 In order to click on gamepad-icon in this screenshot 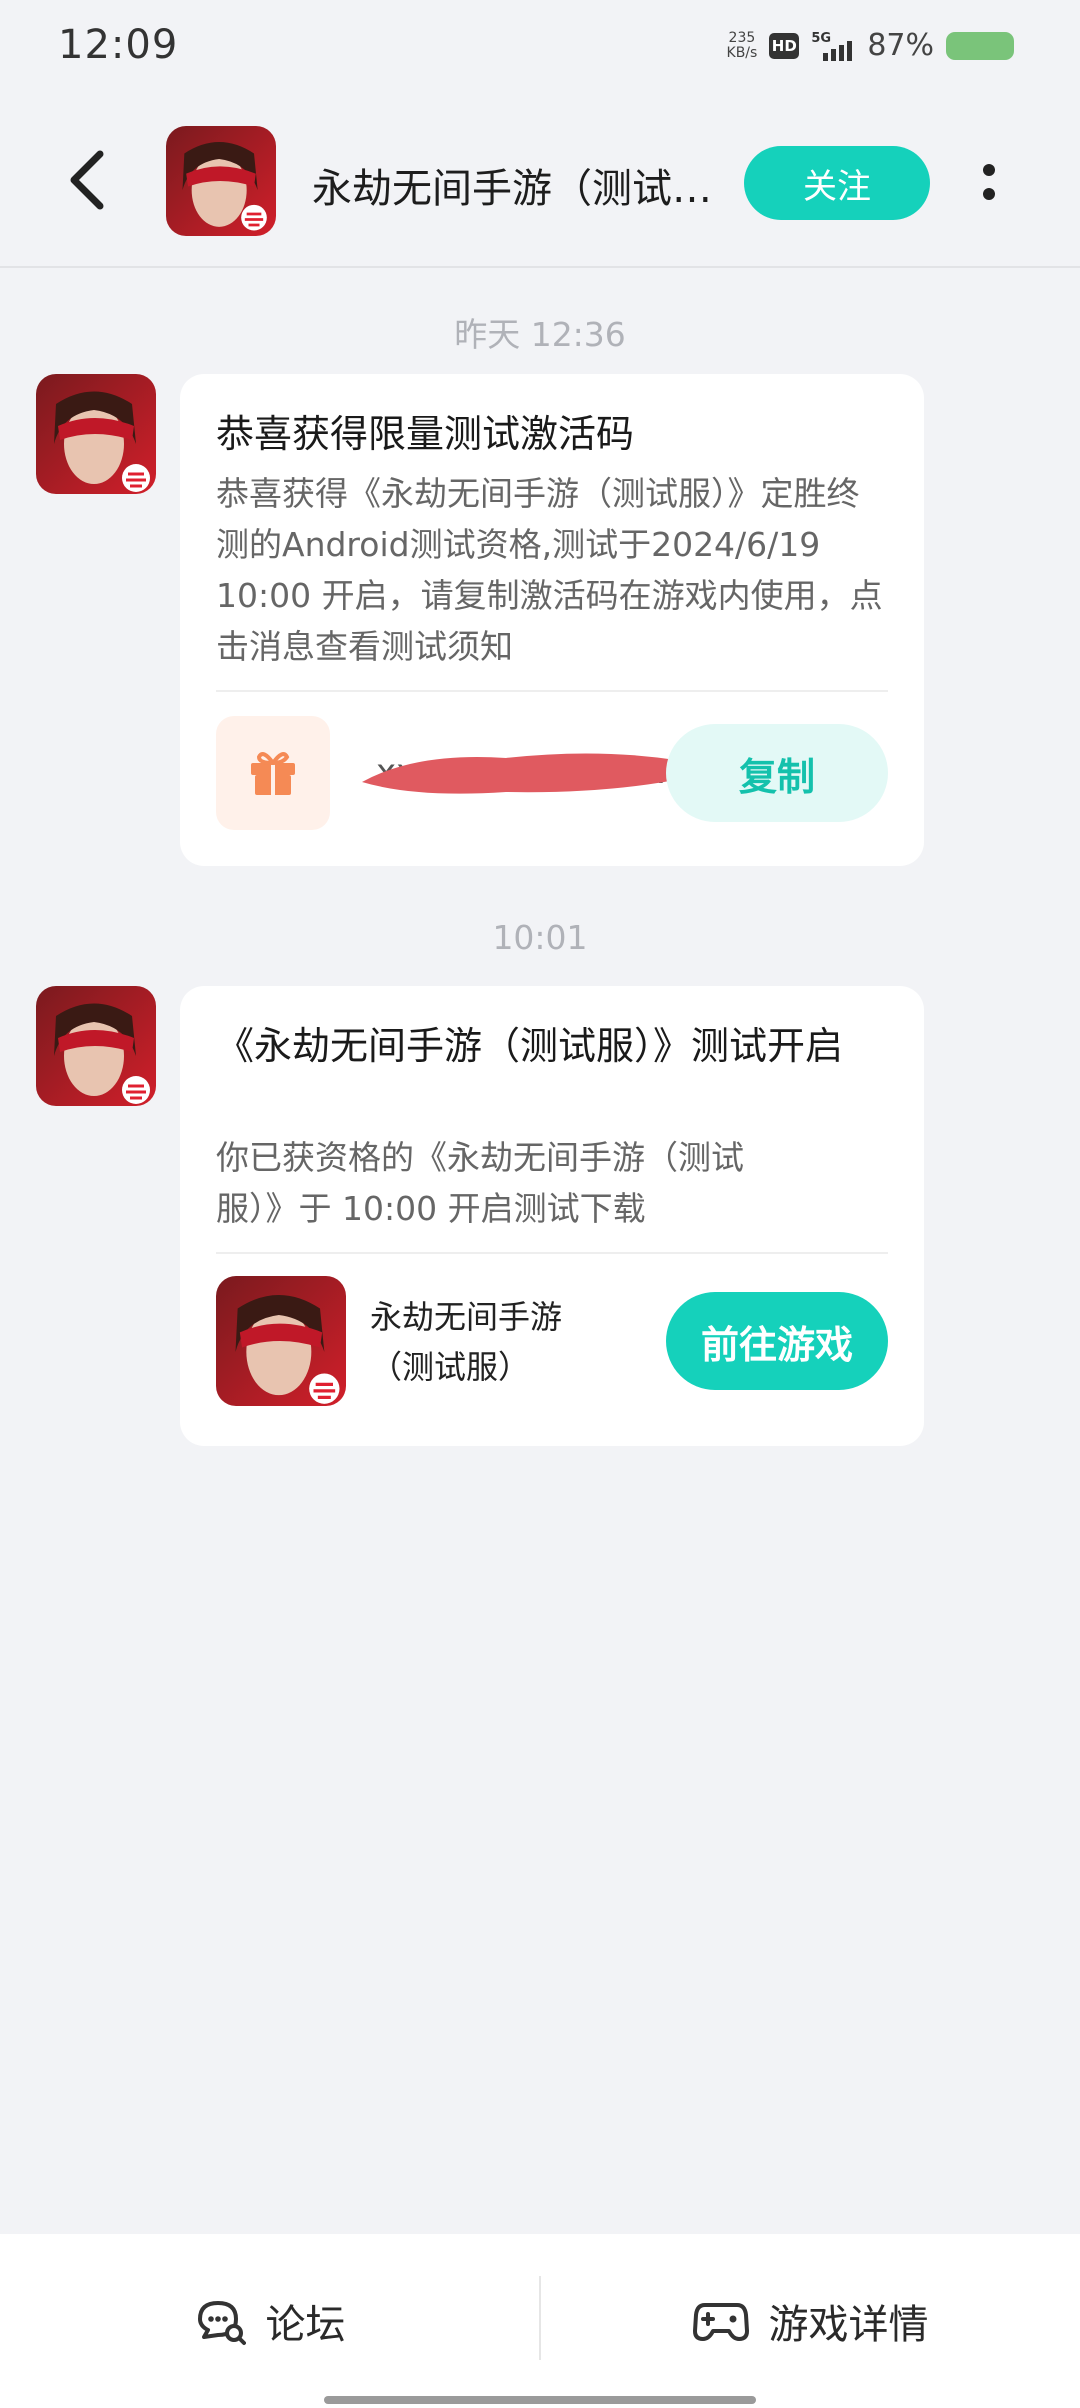, I will do `click(720, 2322)`.